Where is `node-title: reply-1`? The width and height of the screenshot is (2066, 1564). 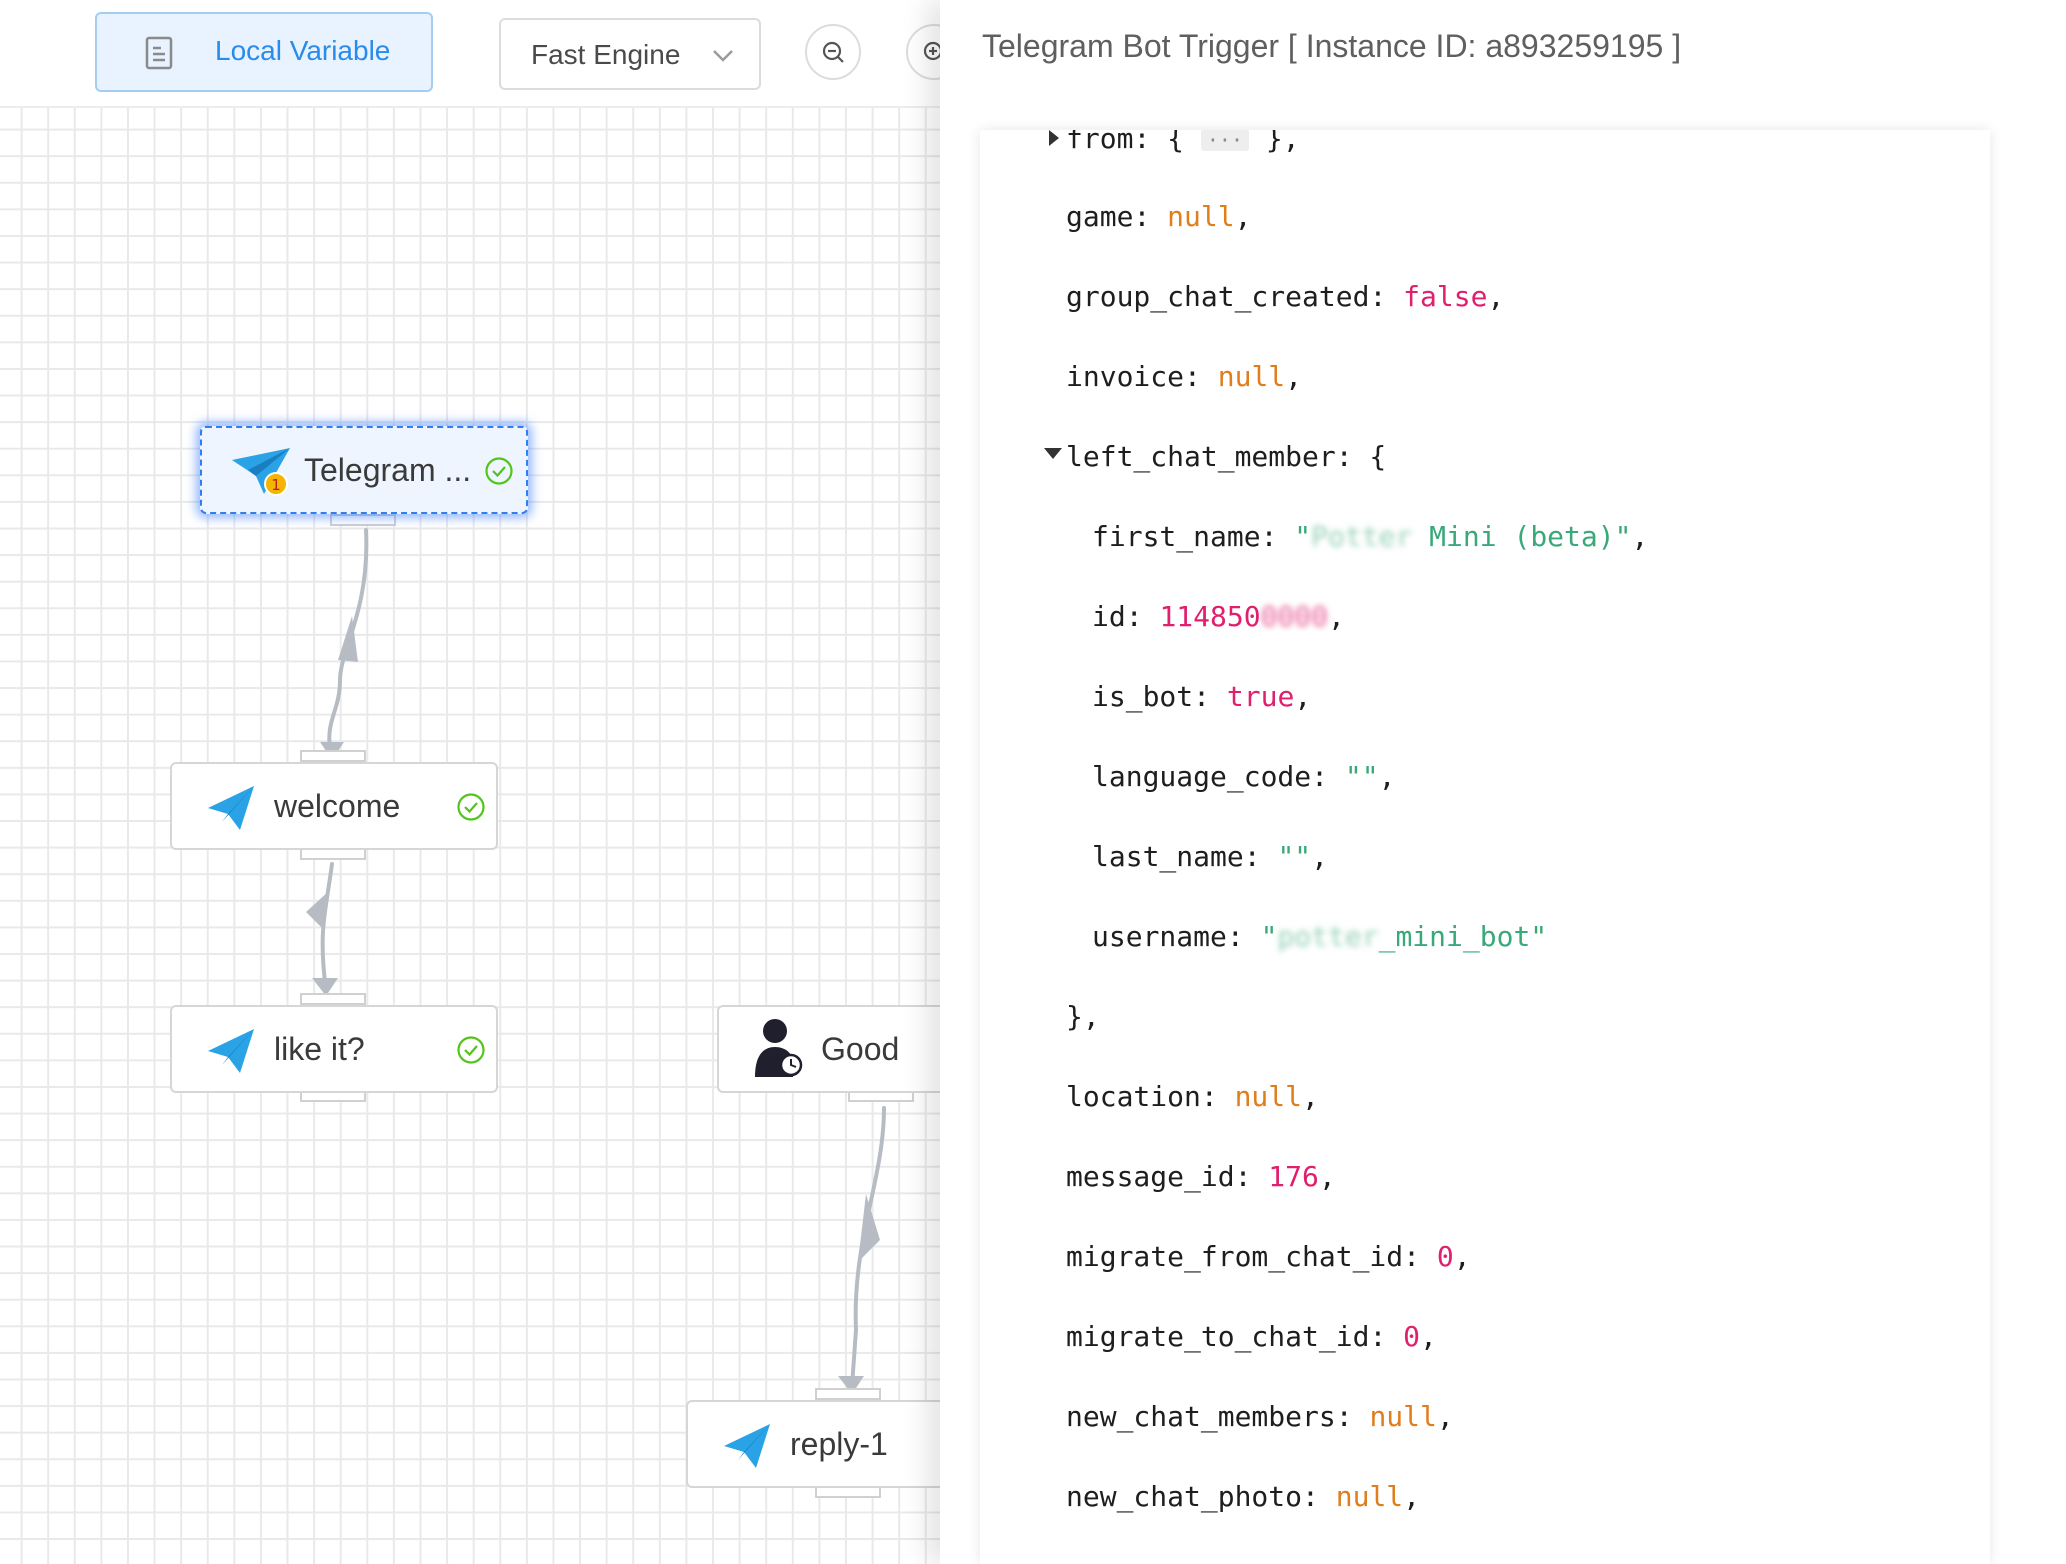 node-title: reply-1 is located at coordinates (839, 1444).